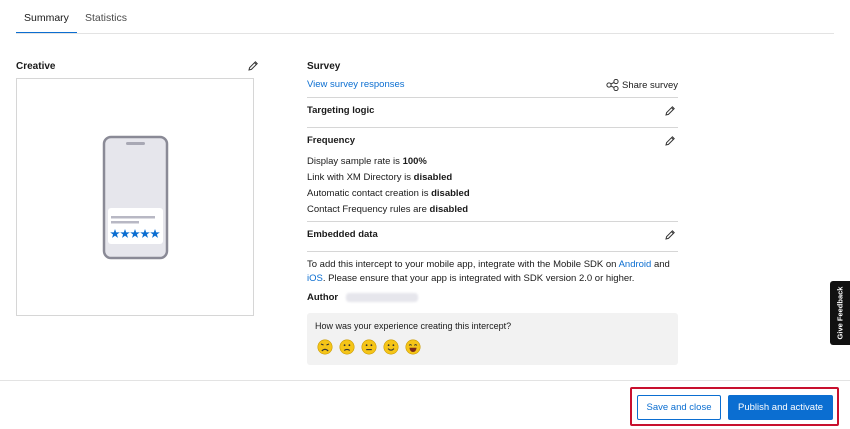 This screenshot has height=429, width=850. I want to click on share-icon, so click(612, 85).